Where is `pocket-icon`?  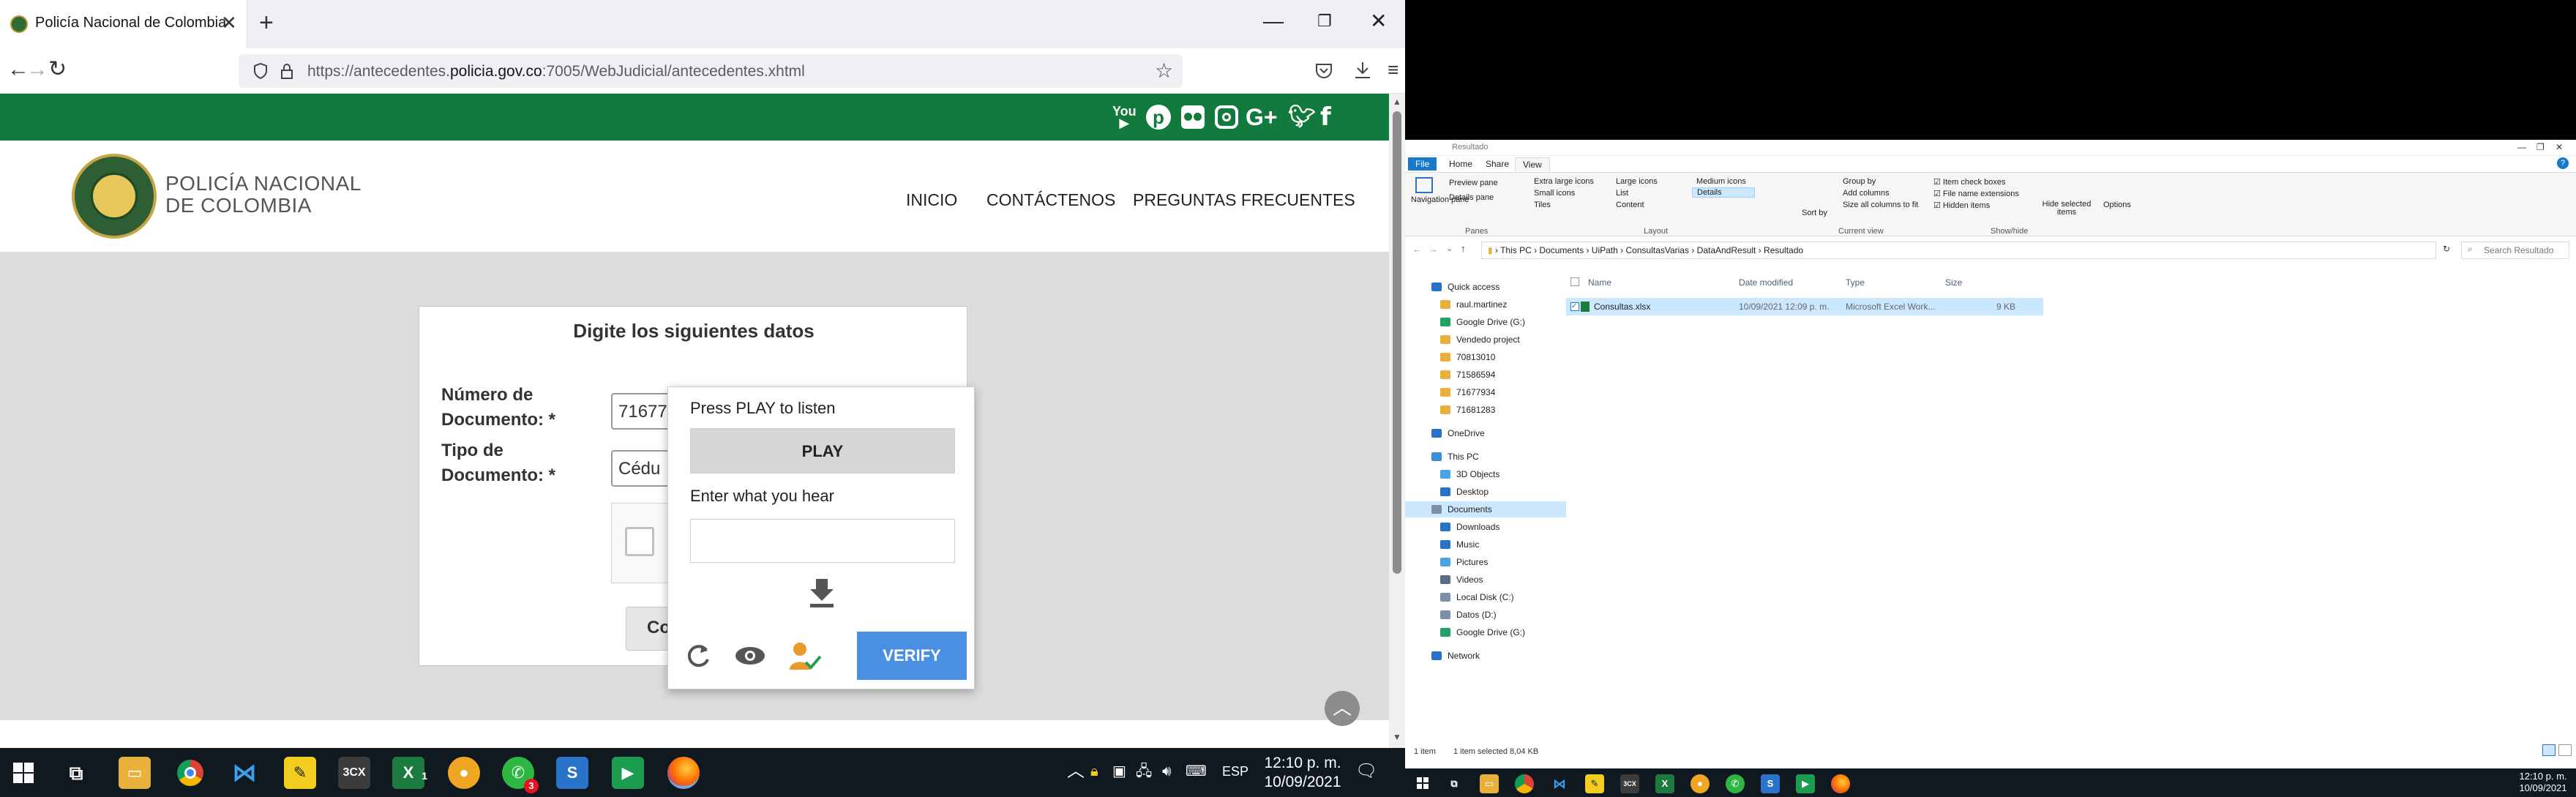
pocket-icon is located at coordinates (1323, 71).